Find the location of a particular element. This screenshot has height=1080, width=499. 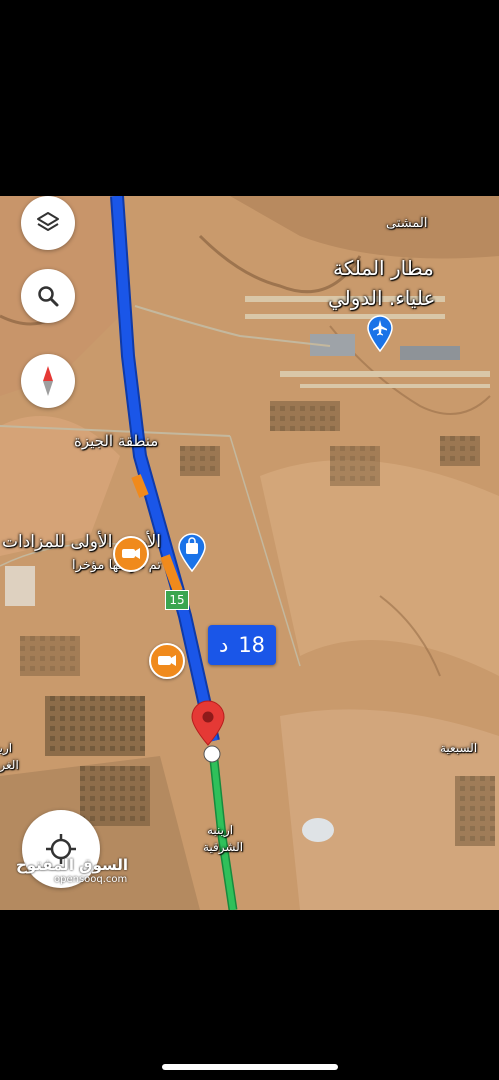

eta-unit: د is located at coordinates (223, 645).